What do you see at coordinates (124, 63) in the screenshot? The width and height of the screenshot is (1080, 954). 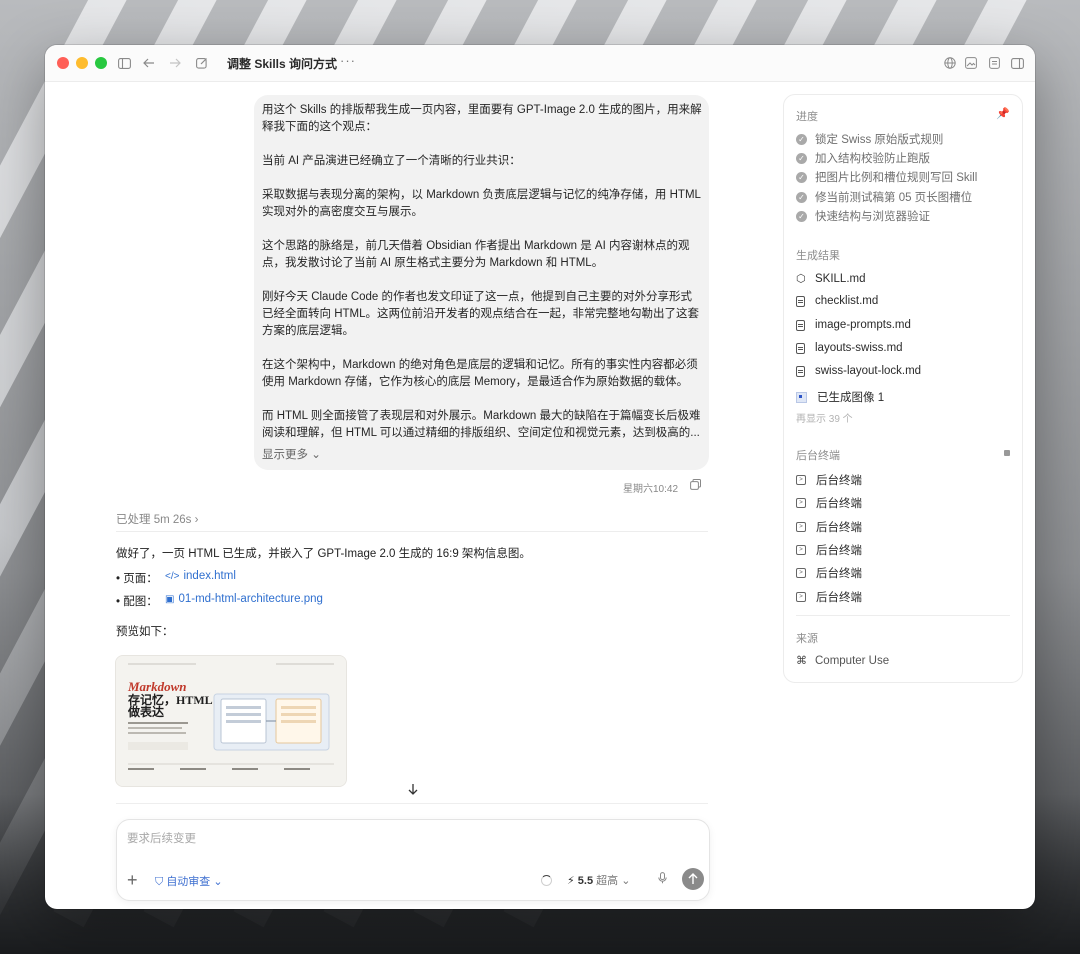 I see `sidebar-toggle-icon` at bounding box center [124, 63].